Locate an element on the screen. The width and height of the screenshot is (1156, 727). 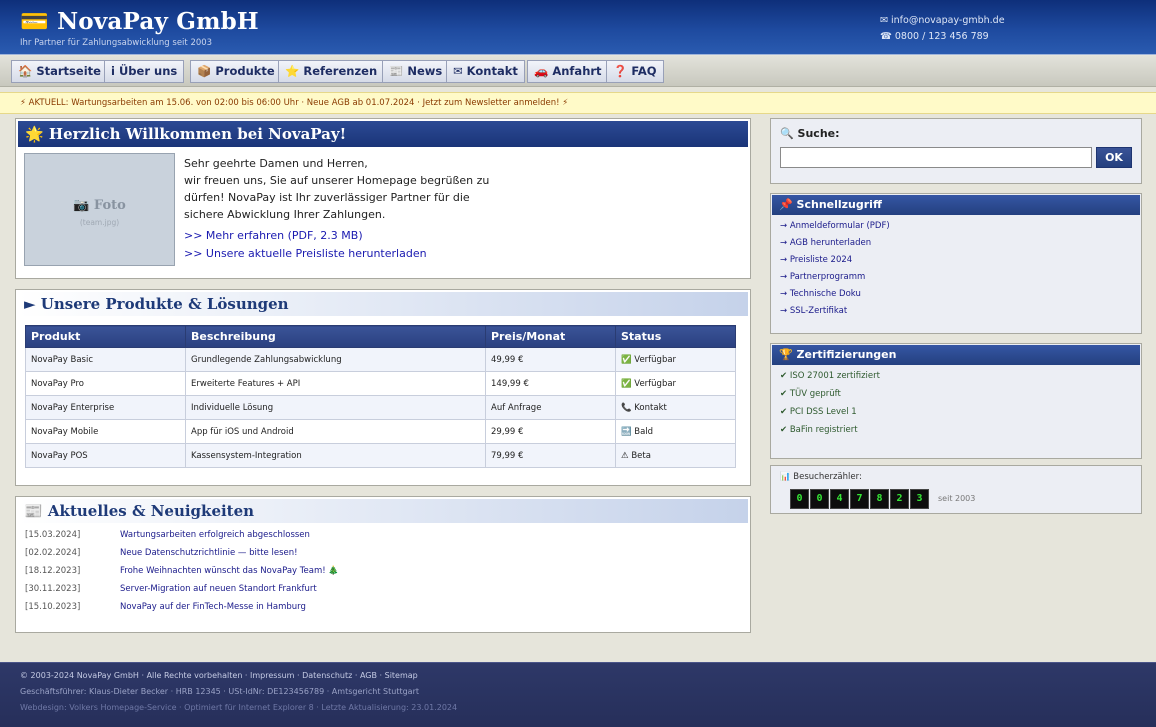
quick-link: → Preisliste 2024 is located at coordinates (816, 260).